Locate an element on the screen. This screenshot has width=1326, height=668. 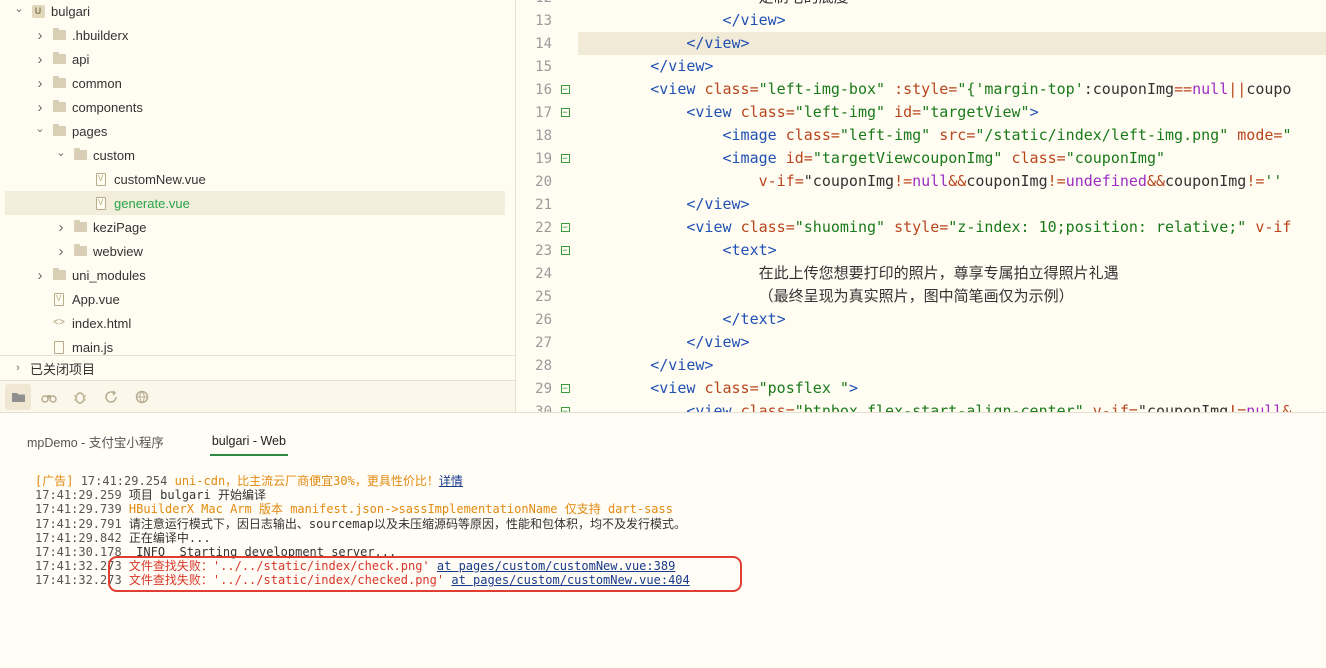
tree-item: › webview is located at coordinates (255, 251).